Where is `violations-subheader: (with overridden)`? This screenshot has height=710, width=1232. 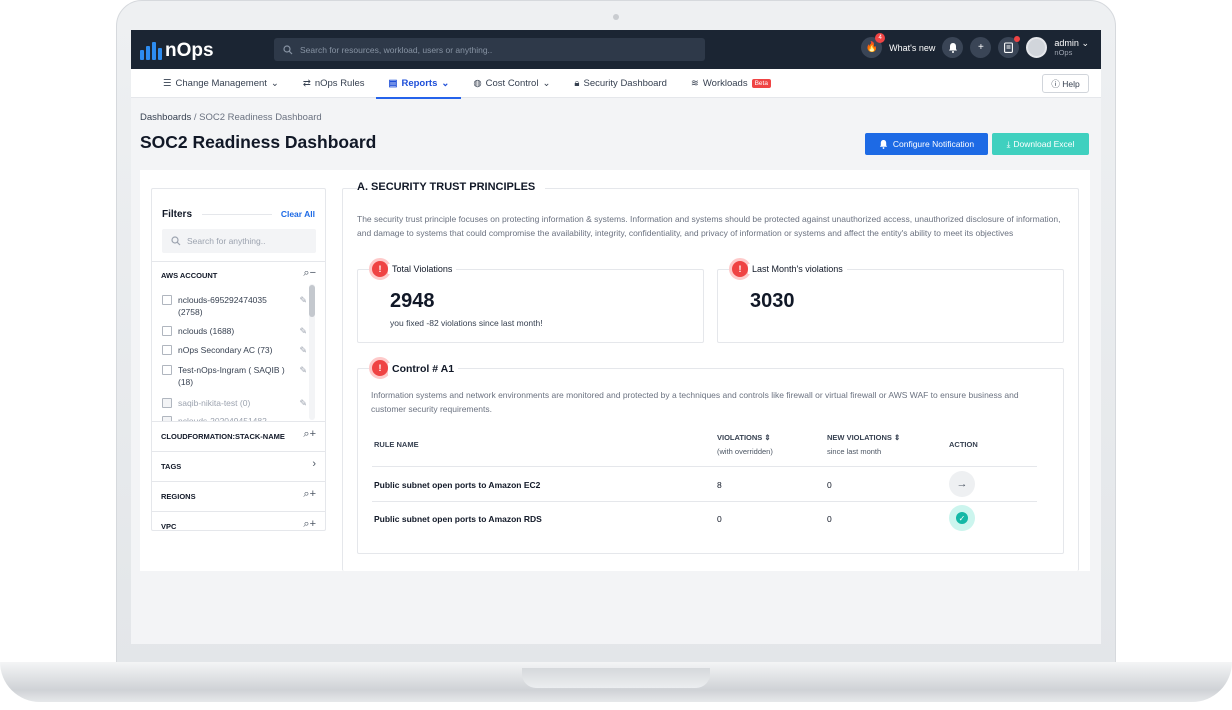 violations-subheader: (with overridden) is located at coordinates (745, 451).